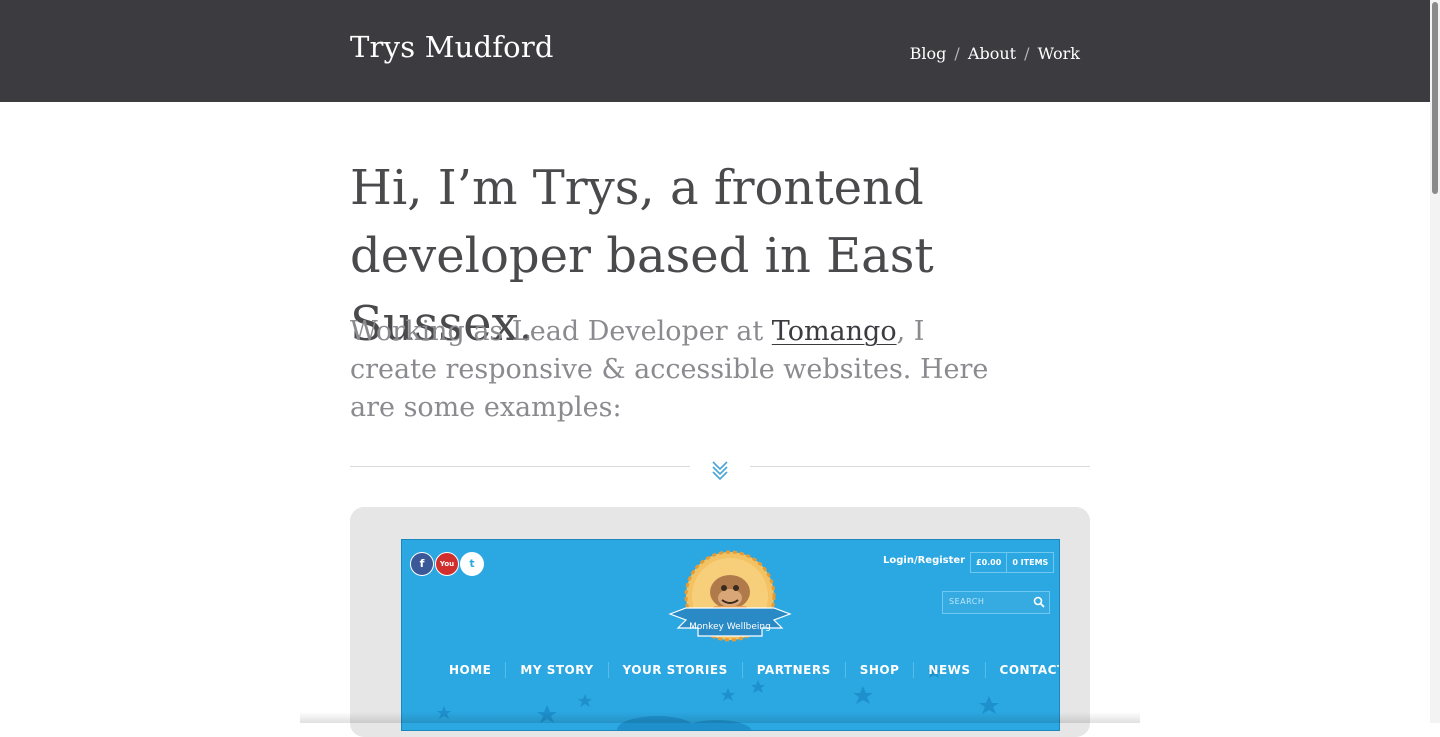 Image resolution: width=1440 pixels, height=737 pixels. Describe the element at coordinates (730, 627) in the screenshot. I see `logo-ribbon-text: Monkey Wellbeing` at that location.